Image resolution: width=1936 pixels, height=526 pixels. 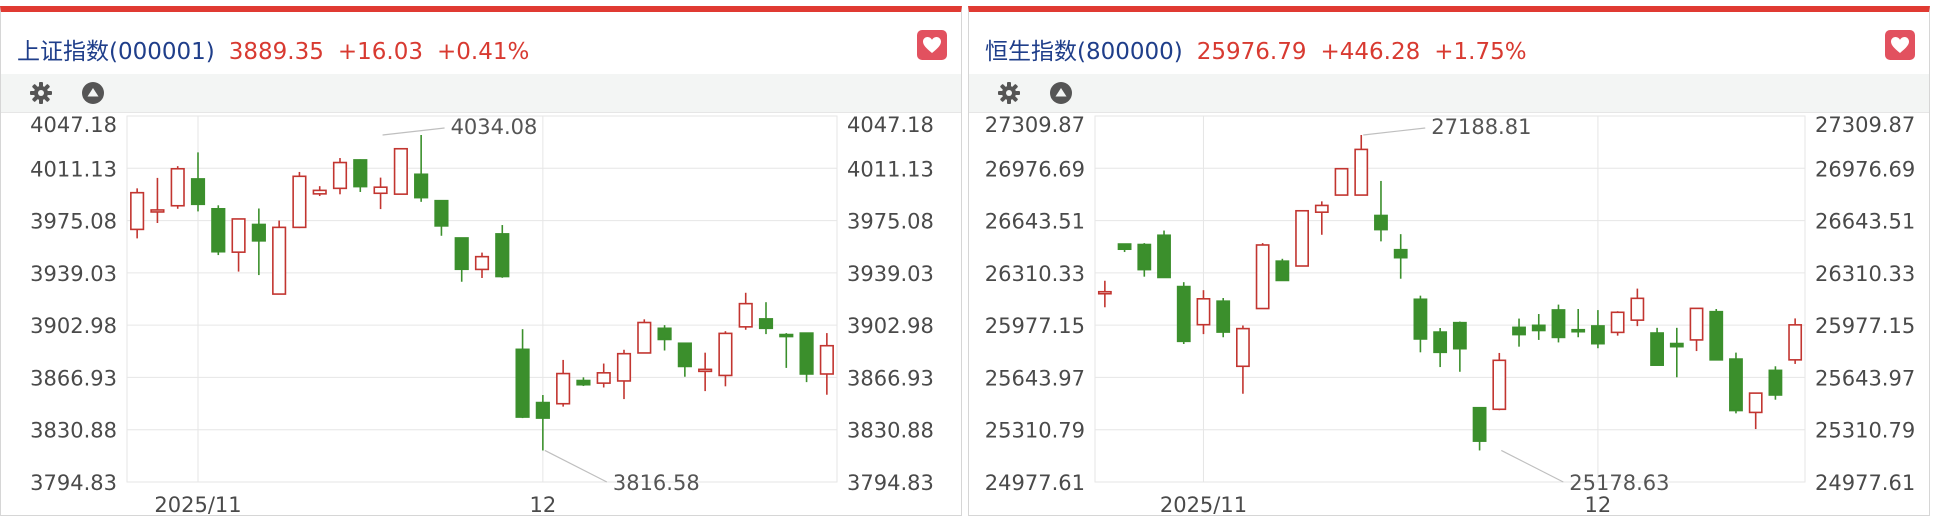 What do you see at coordinates (1035, 431) in the screenshot?
I see `y-tick-label-left: 25310.79` at bounding box center [1035, 431].